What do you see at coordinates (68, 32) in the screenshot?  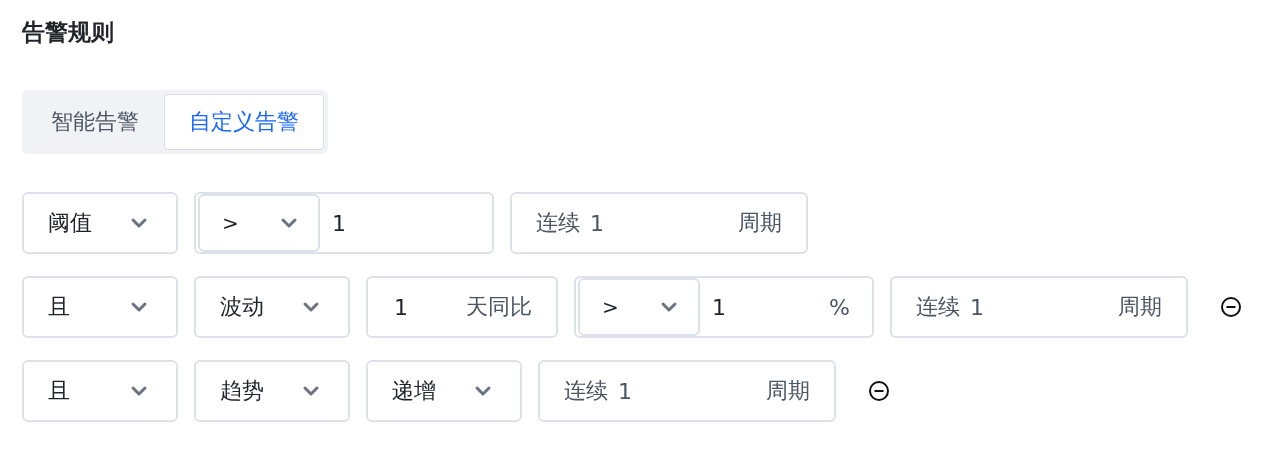 I see `section-title: 告警规则` at bounding box center [68, 32].